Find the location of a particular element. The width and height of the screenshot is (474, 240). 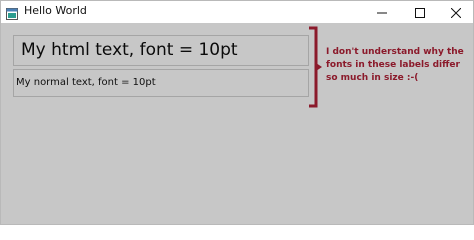

close-button is located at coordinates (455, 12).